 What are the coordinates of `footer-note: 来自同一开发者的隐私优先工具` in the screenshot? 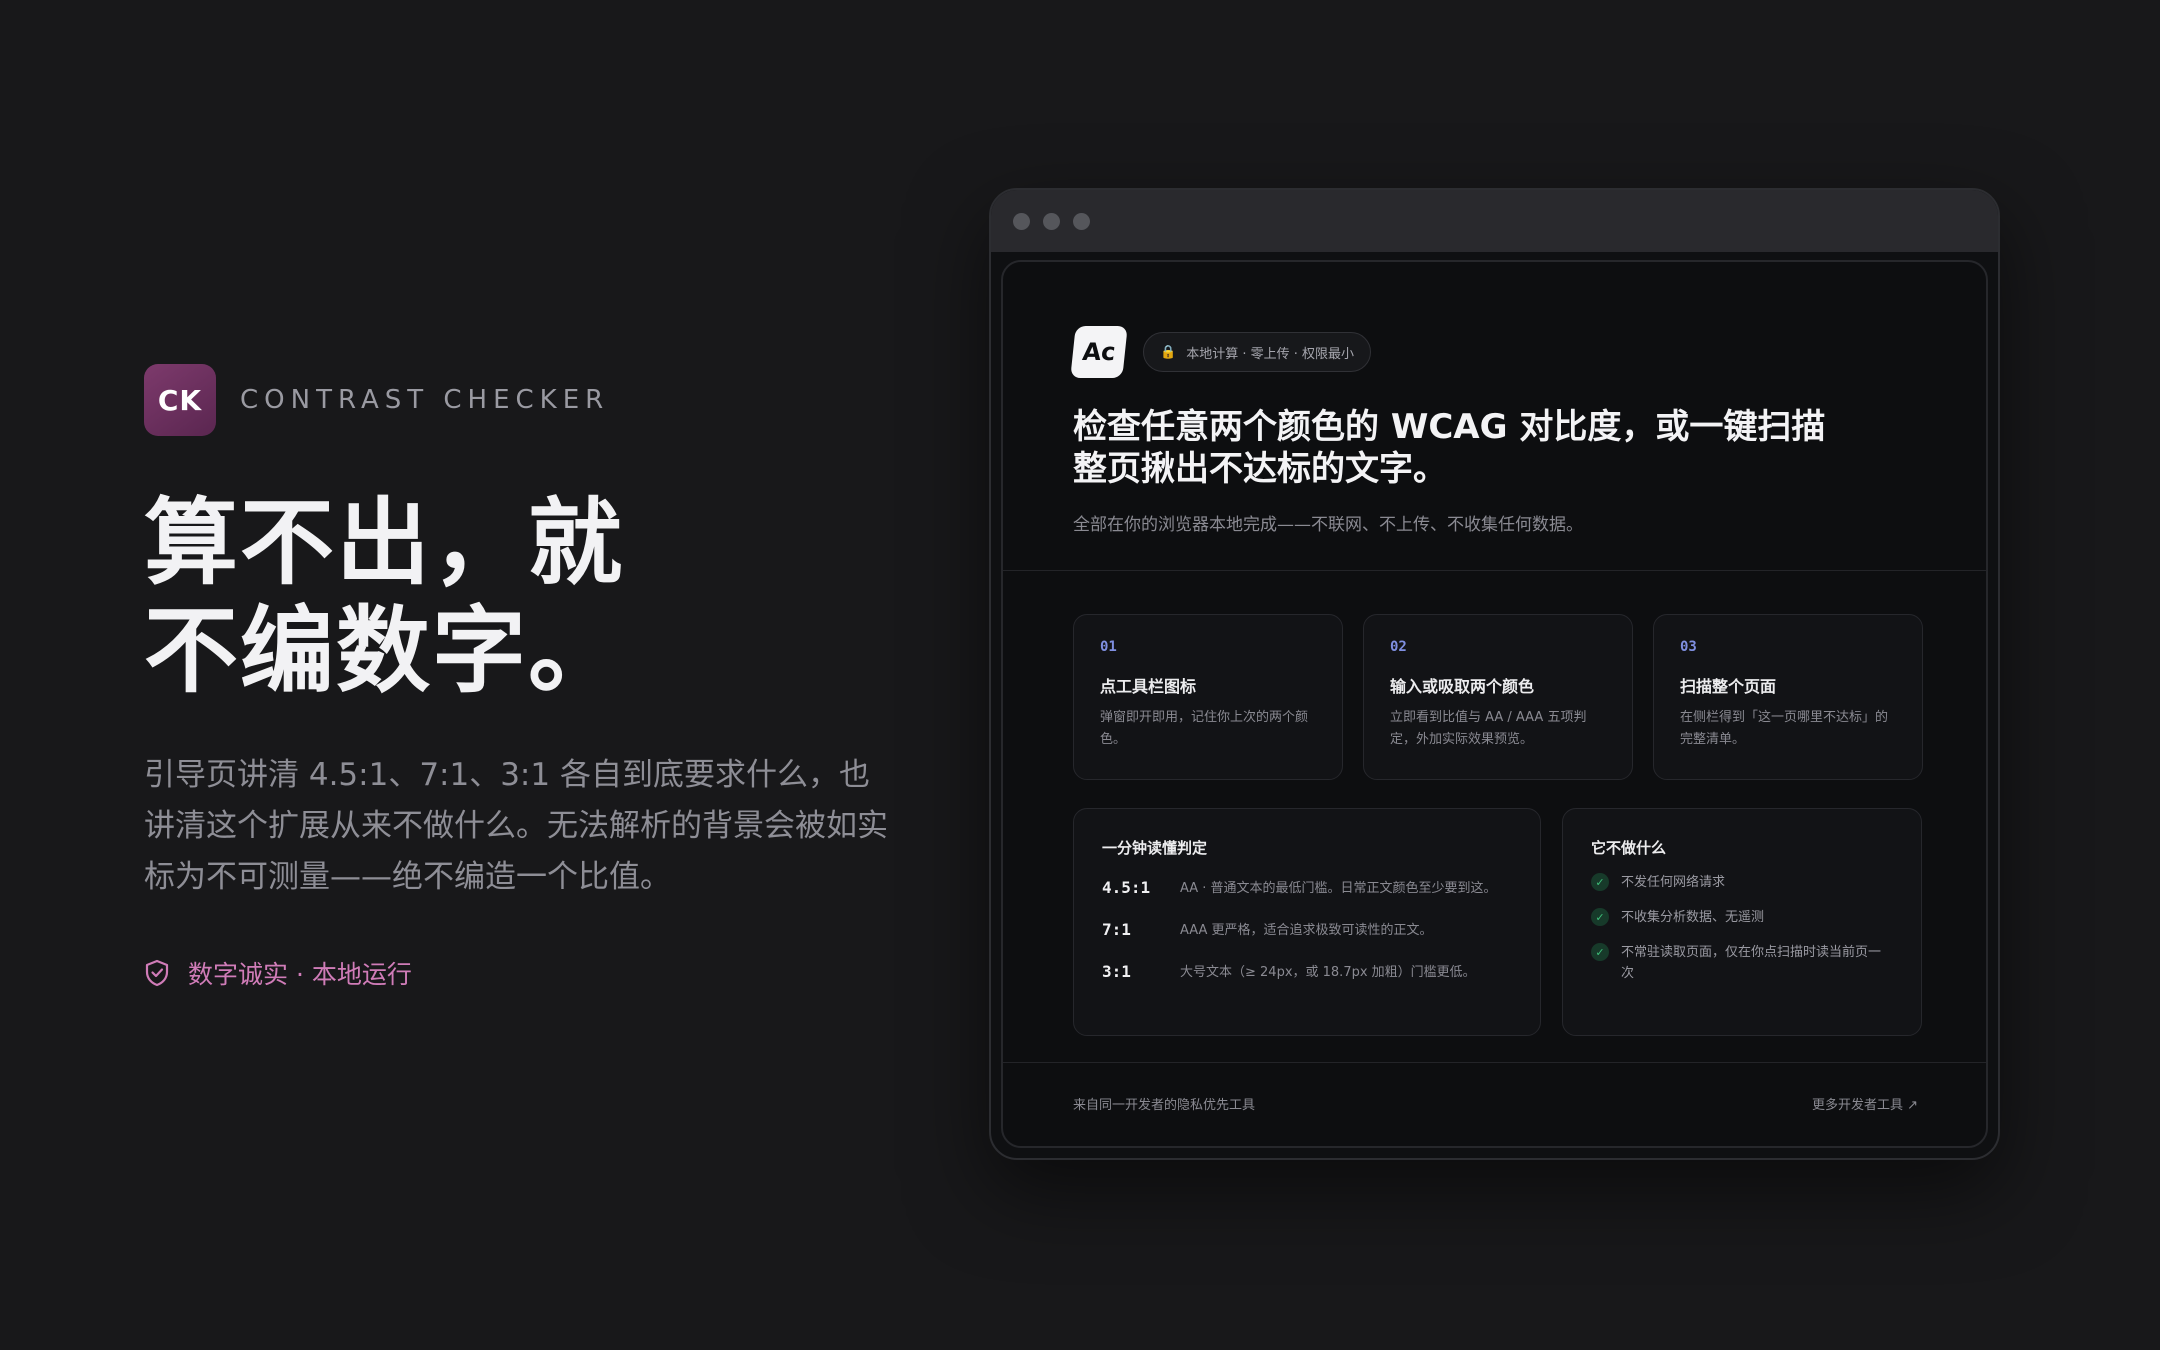 It's located at (1164, 1105).